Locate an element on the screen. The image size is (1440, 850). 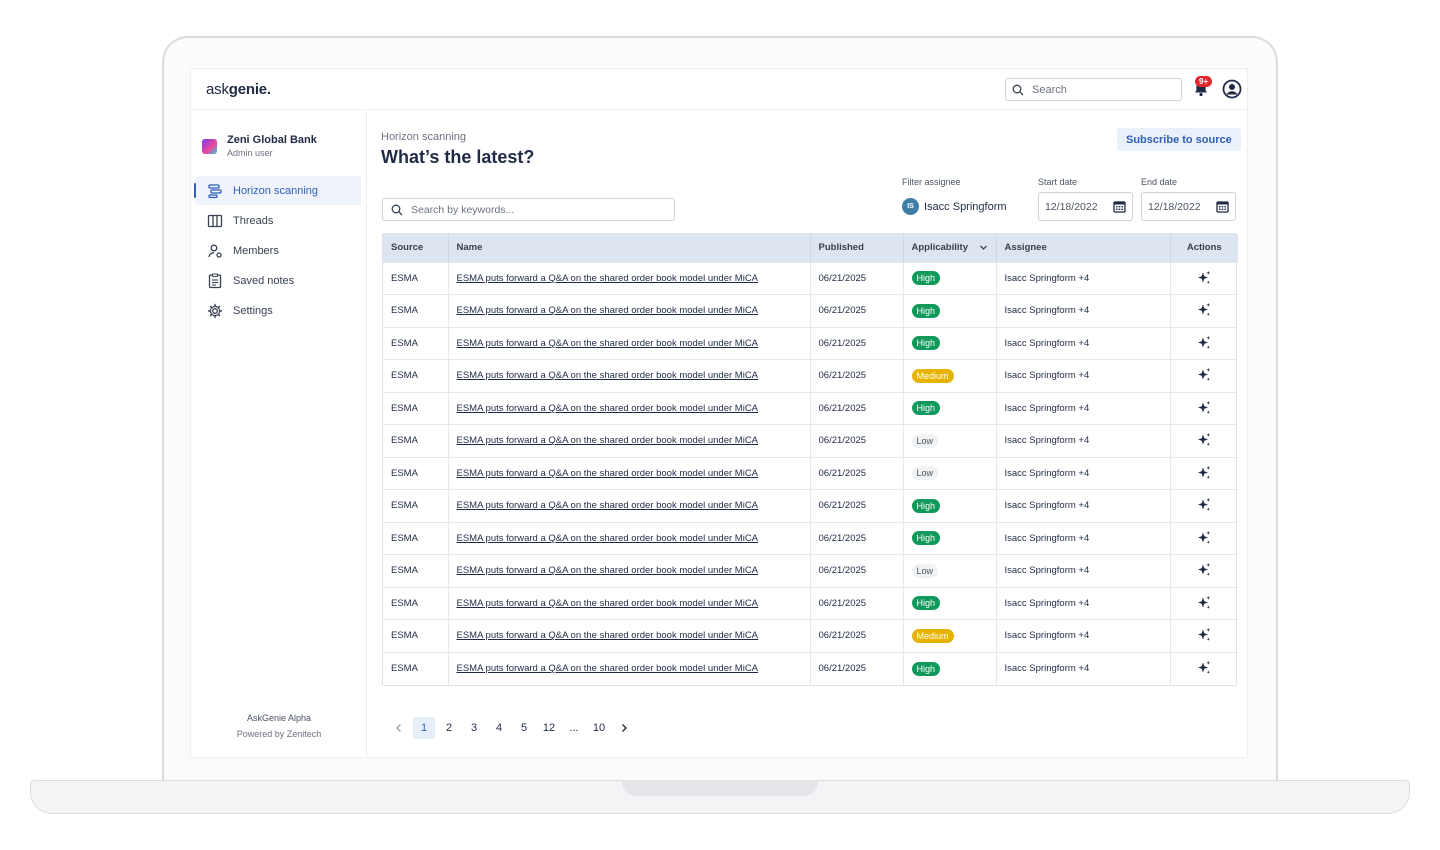
sidebar-item-saved-notes: Saved notes is located at coordinates (278, 280).